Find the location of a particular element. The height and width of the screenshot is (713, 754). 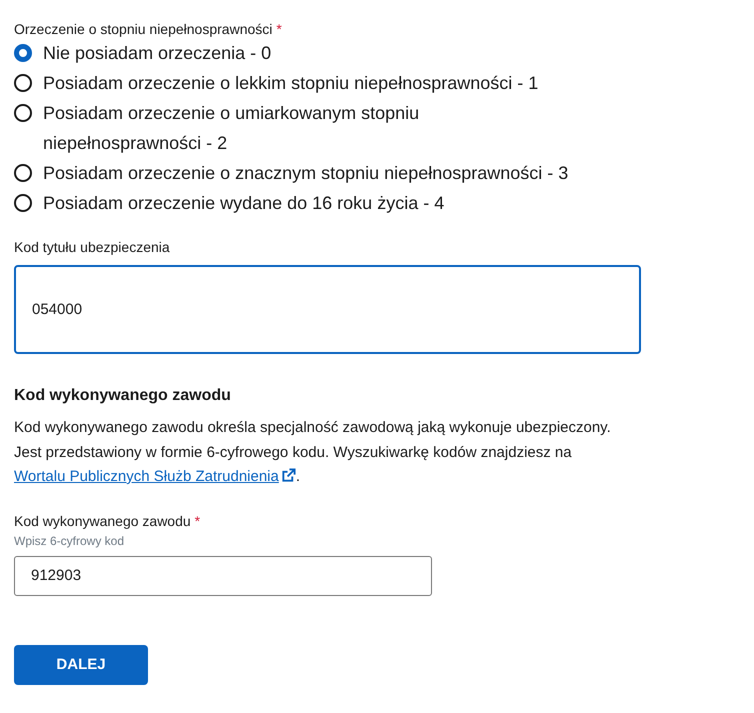

field-label: Kod tytułu ubezpieczenia is located at coordinates (92, 247).